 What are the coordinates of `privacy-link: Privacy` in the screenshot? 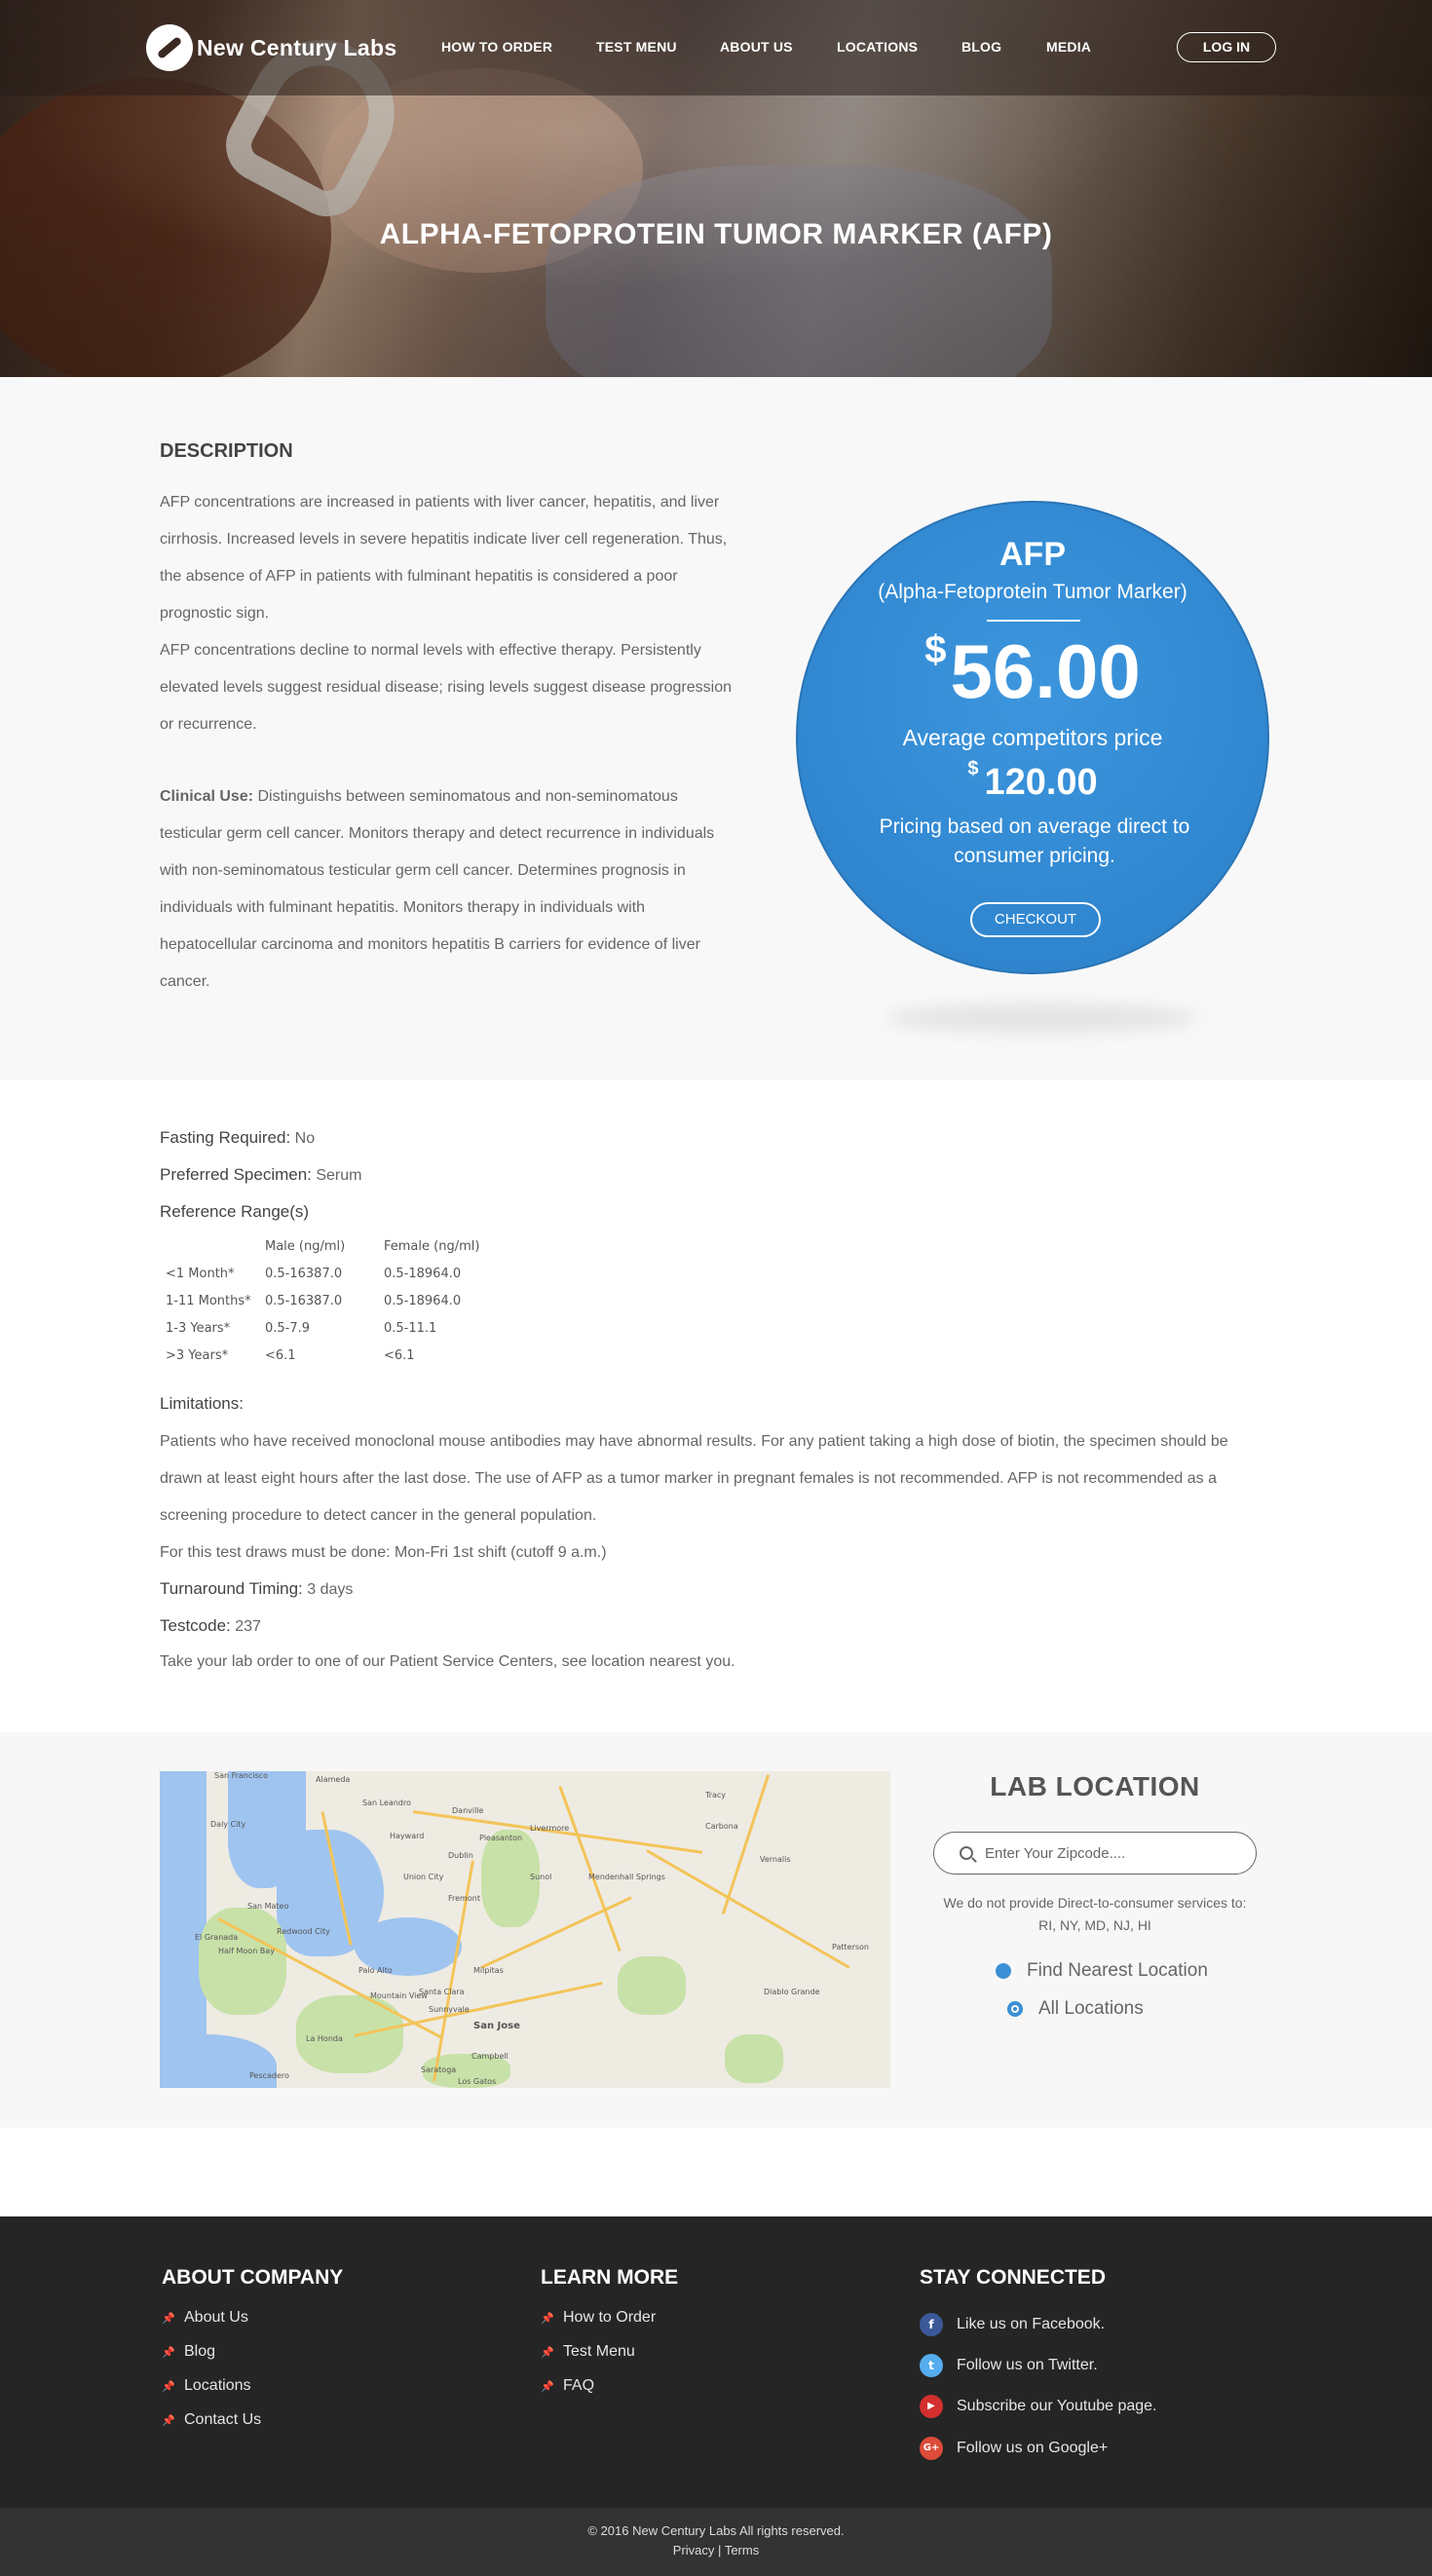 It's located at (694, 2550).